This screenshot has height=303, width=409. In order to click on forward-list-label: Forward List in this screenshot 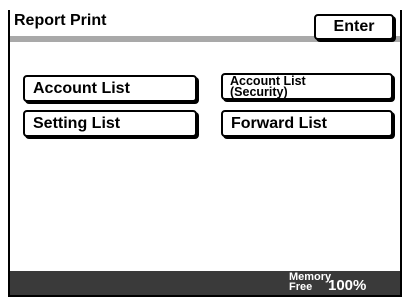, I will do `click(279, 123)`.